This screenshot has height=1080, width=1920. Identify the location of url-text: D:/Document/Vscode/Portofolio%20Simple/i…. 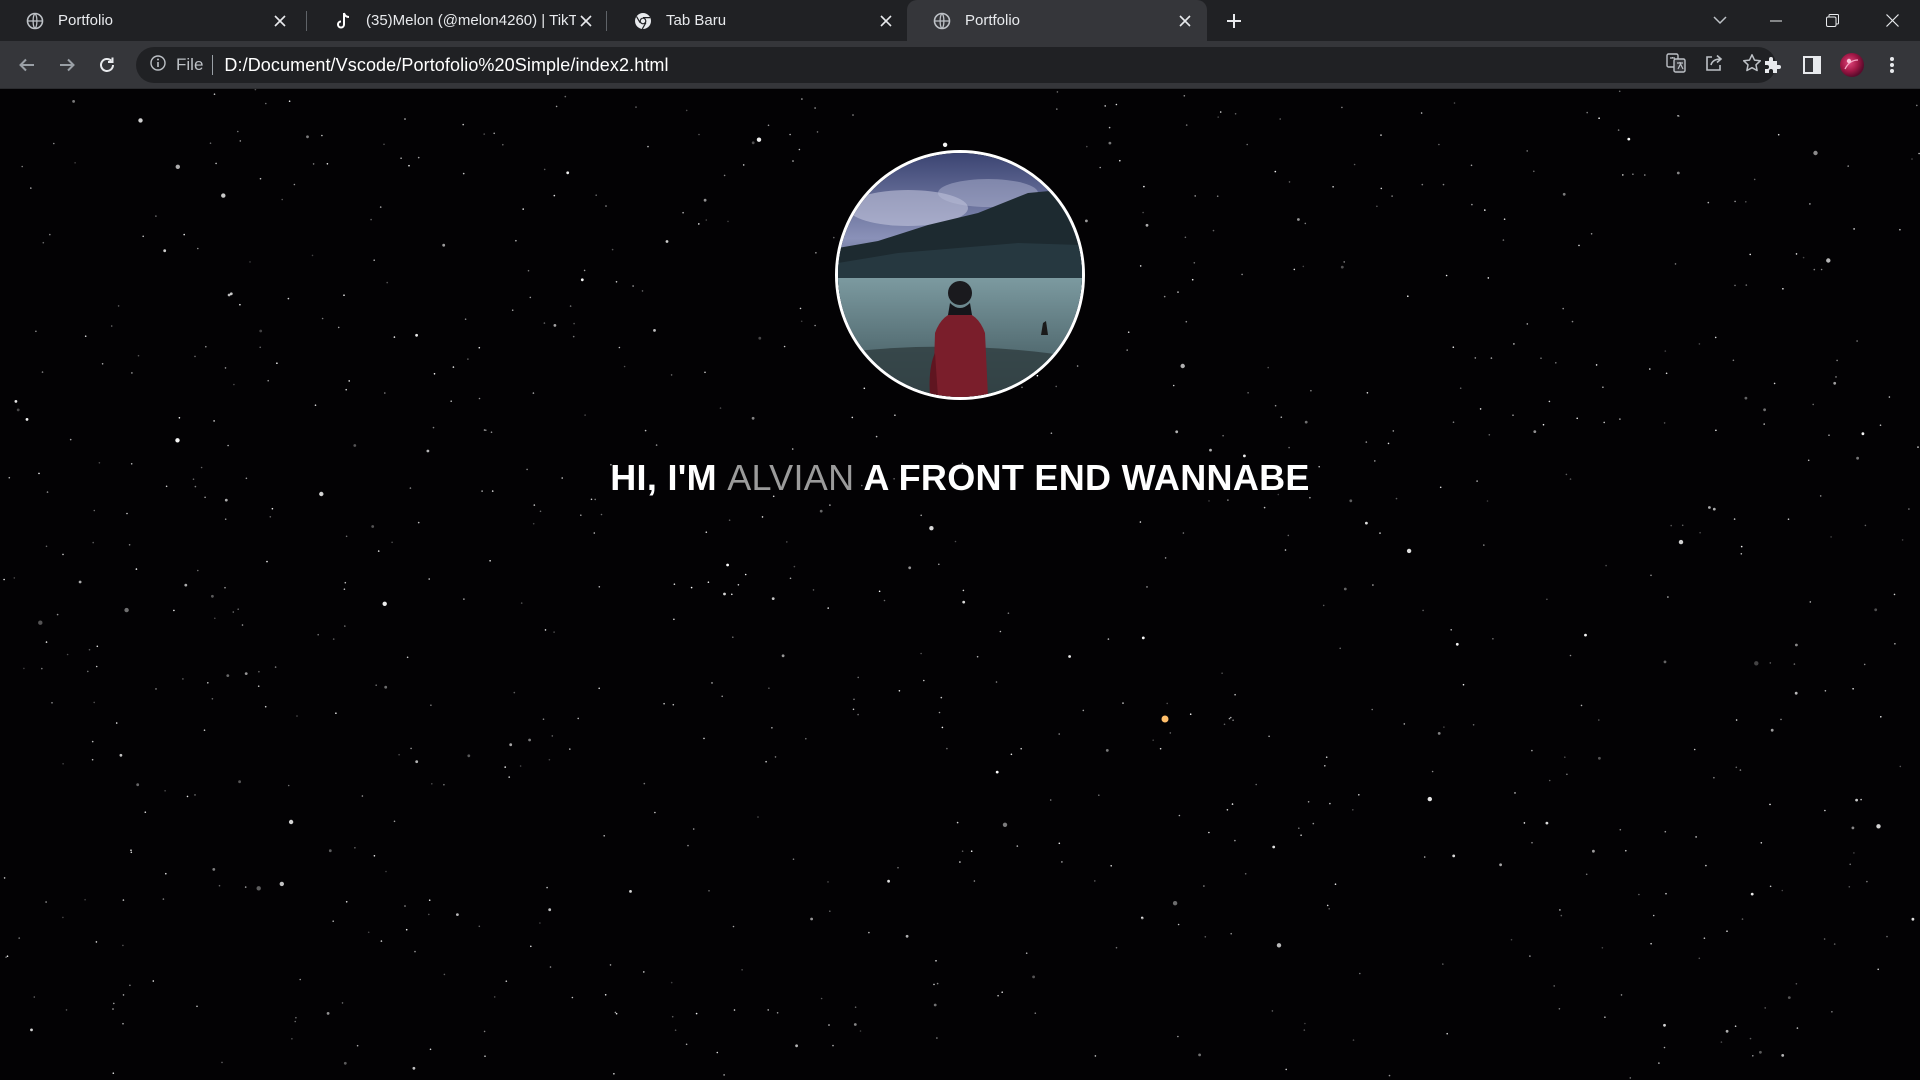
(446, 65).